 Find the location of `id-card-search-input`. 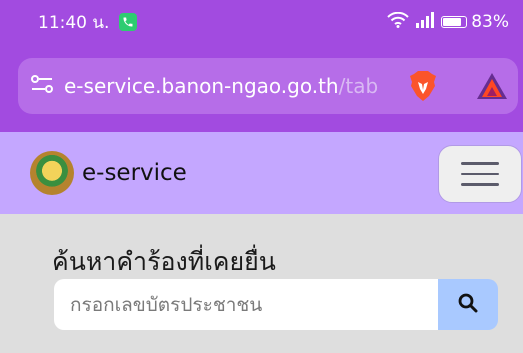

id-card-search-input is located at coordinates (246, 304).